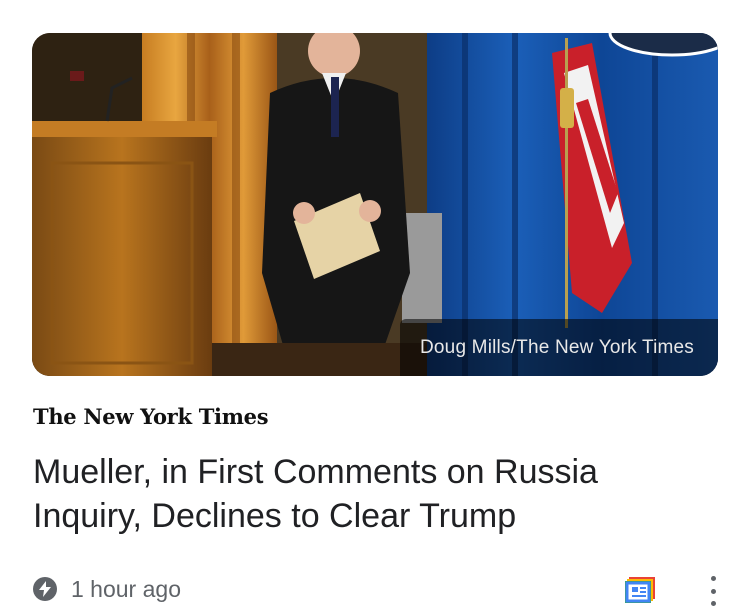 The height and width of the screenshot is (610, 750). Describe the element at coordinates (45, 589) in the screenshot. I see `bolt-icon` at that location.